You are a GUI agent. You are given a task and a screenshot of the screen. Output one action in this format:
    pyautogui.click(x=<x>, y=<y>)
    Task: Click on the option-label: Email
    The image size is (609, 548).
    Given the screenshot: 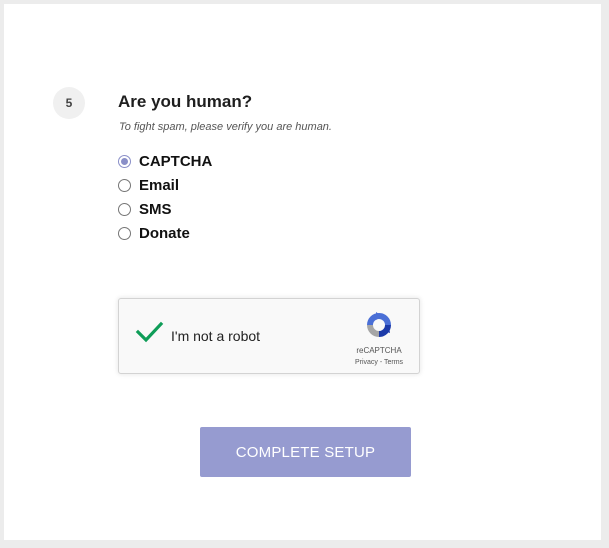 What is the action you would take?
    pyautogui.click(x=159, y=185)
    